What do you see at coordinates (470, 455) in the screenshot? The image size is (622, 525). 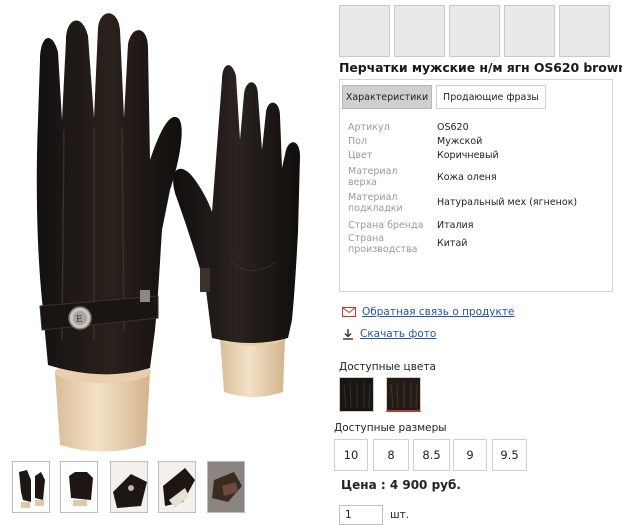 I see `size-option-9: 9` at bounding box center [470, 455].